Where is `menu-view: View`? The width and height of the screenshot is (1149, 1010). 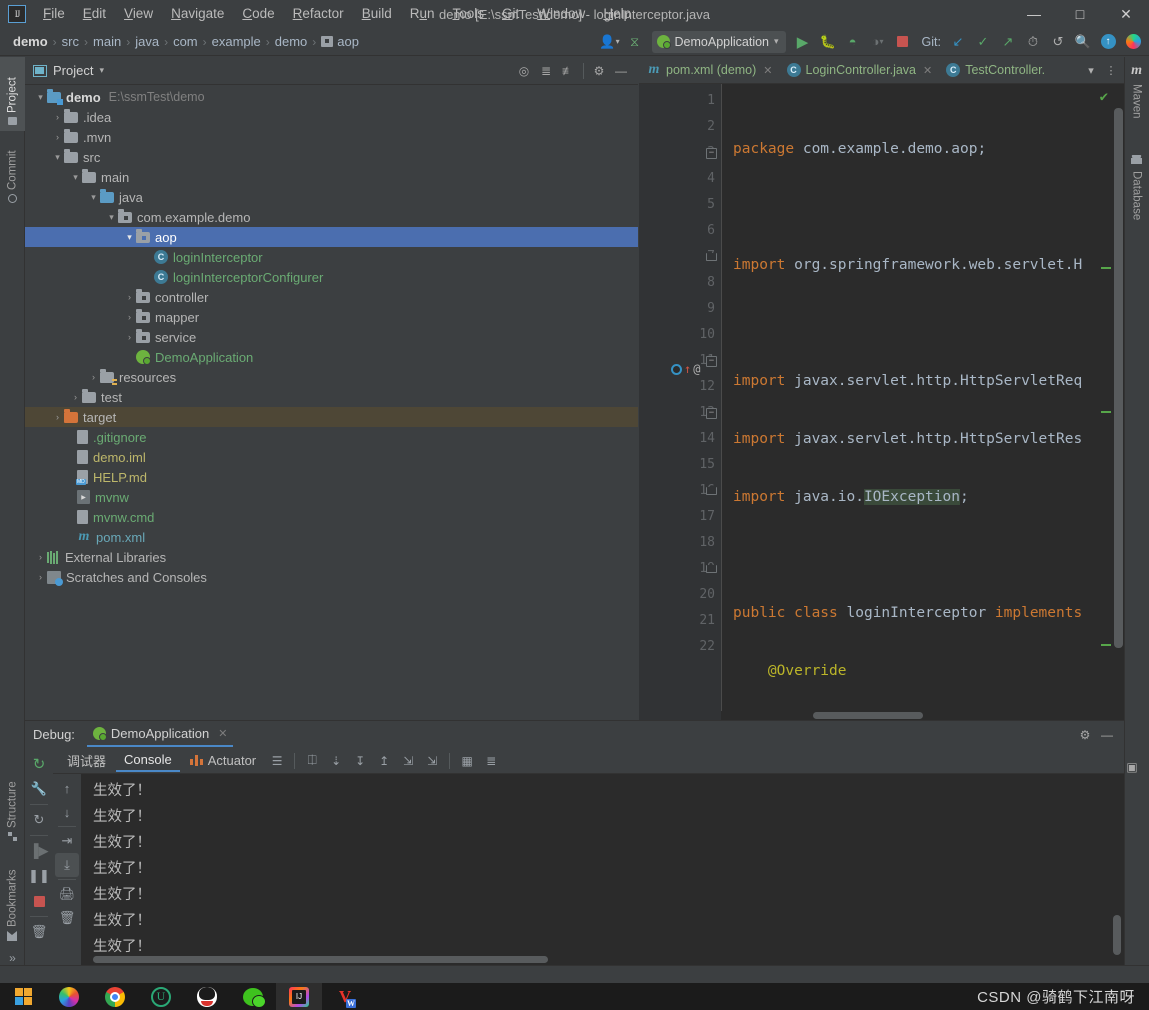 menu-view: View is located at coordinates (138, 14).